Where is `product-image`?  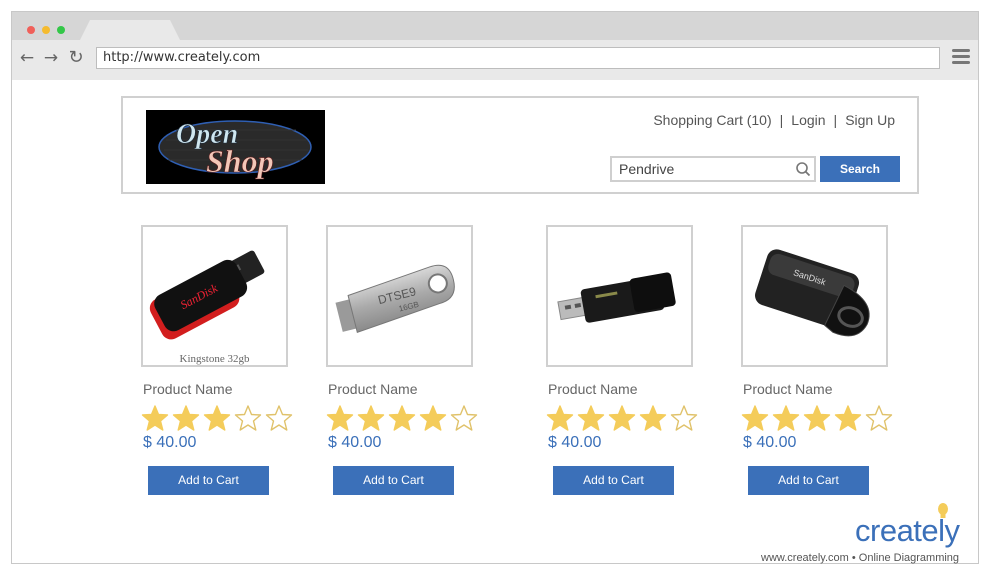 product-image is located at coordinates (619, 296).